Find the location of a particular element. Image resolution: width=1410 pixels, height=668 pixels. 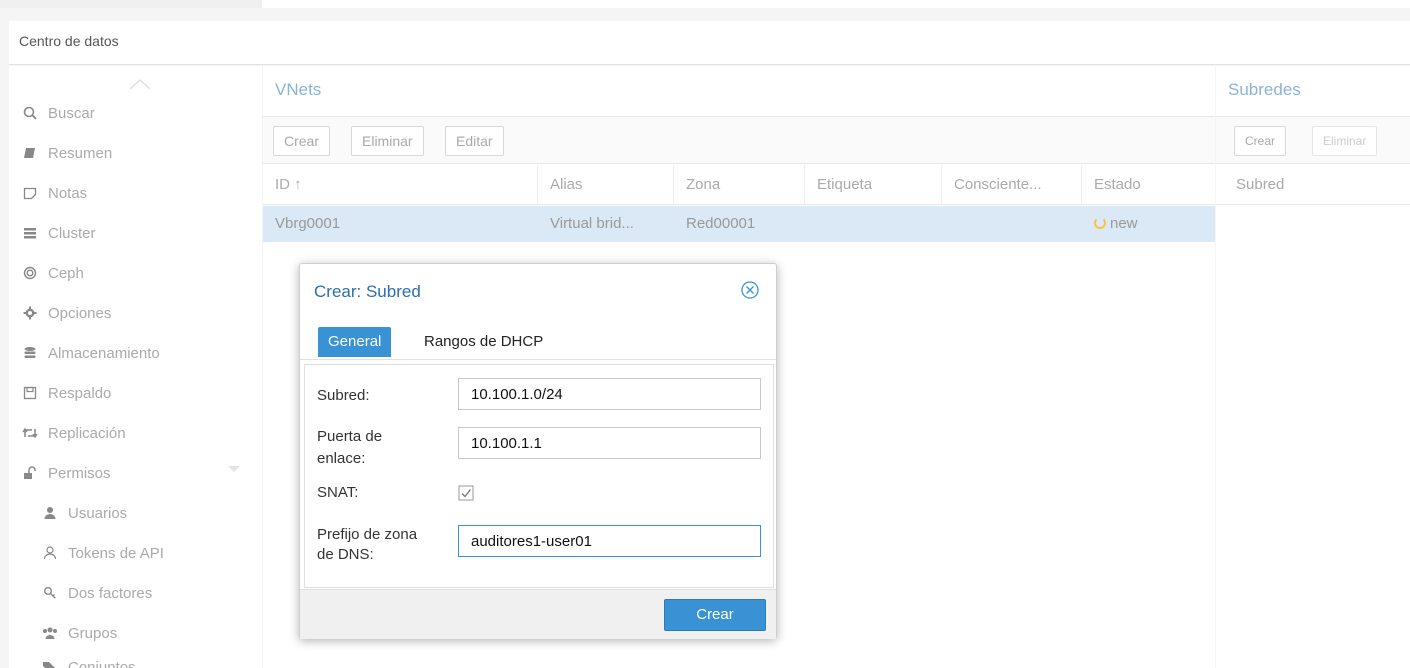

subnet-delete-button: Eliminar is located at coordinates (1345, 141).